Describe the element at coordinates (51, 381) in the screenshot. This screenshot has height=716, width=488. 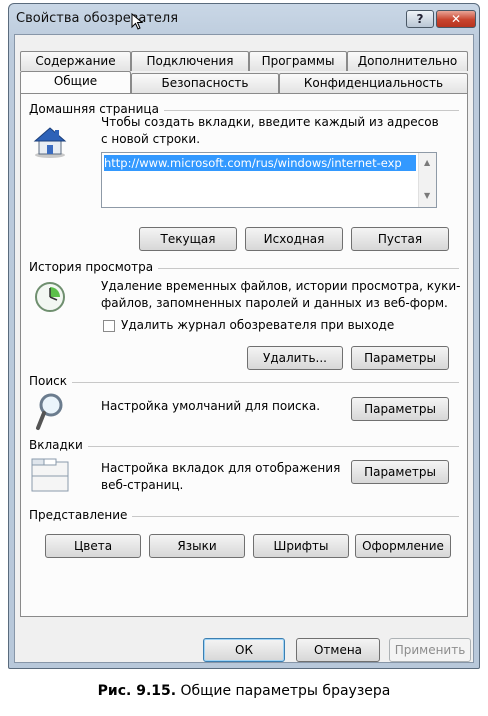
I see `search-group-title: Поиск` at that location.